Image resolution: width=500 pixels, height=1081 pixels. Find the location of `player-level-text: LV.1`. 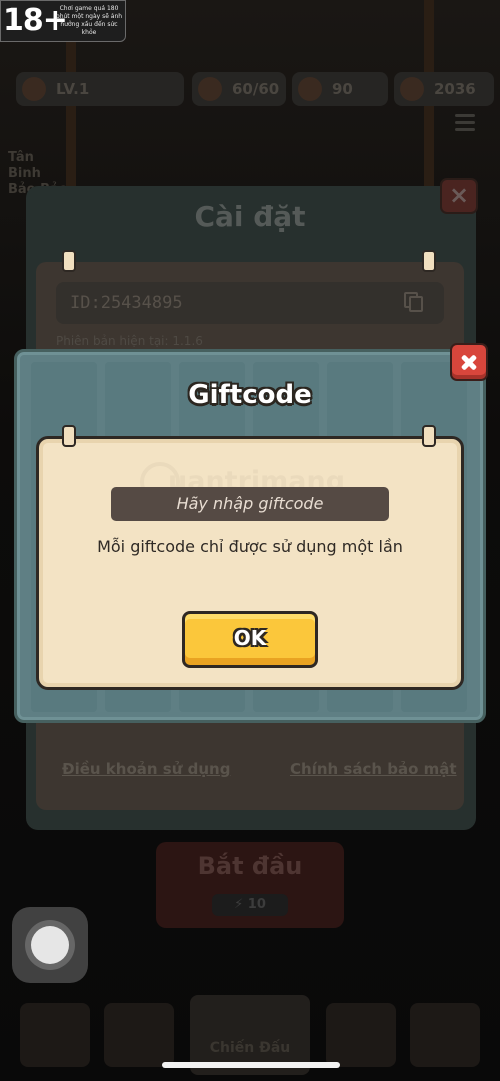

player-level-text: LV.1 is located at coordinates (73, 89).